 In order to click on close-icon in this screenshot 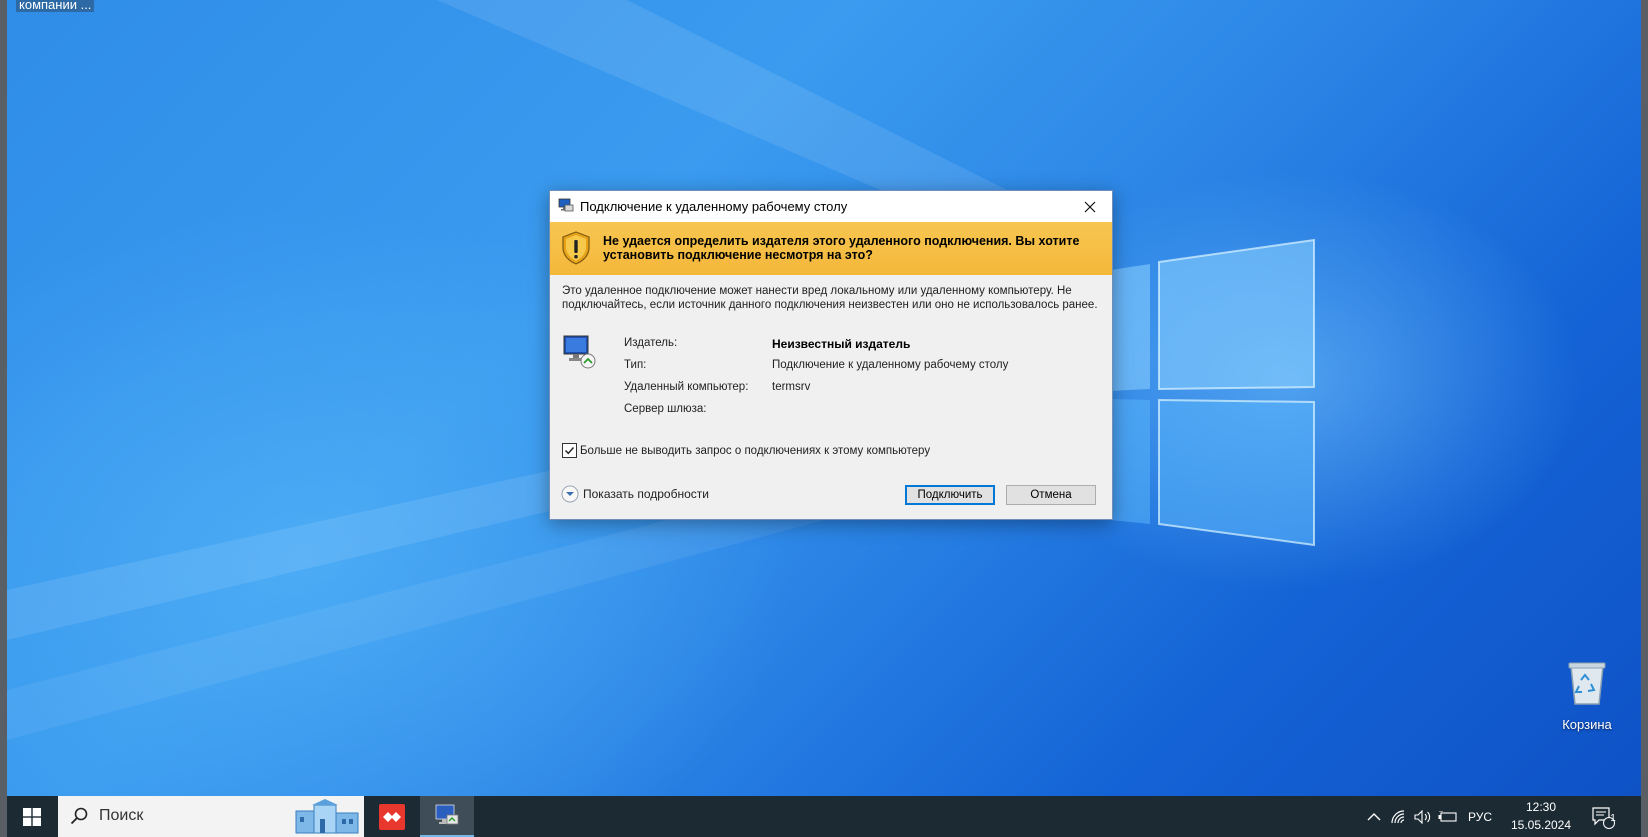, I will do `click(1090, 206)`.